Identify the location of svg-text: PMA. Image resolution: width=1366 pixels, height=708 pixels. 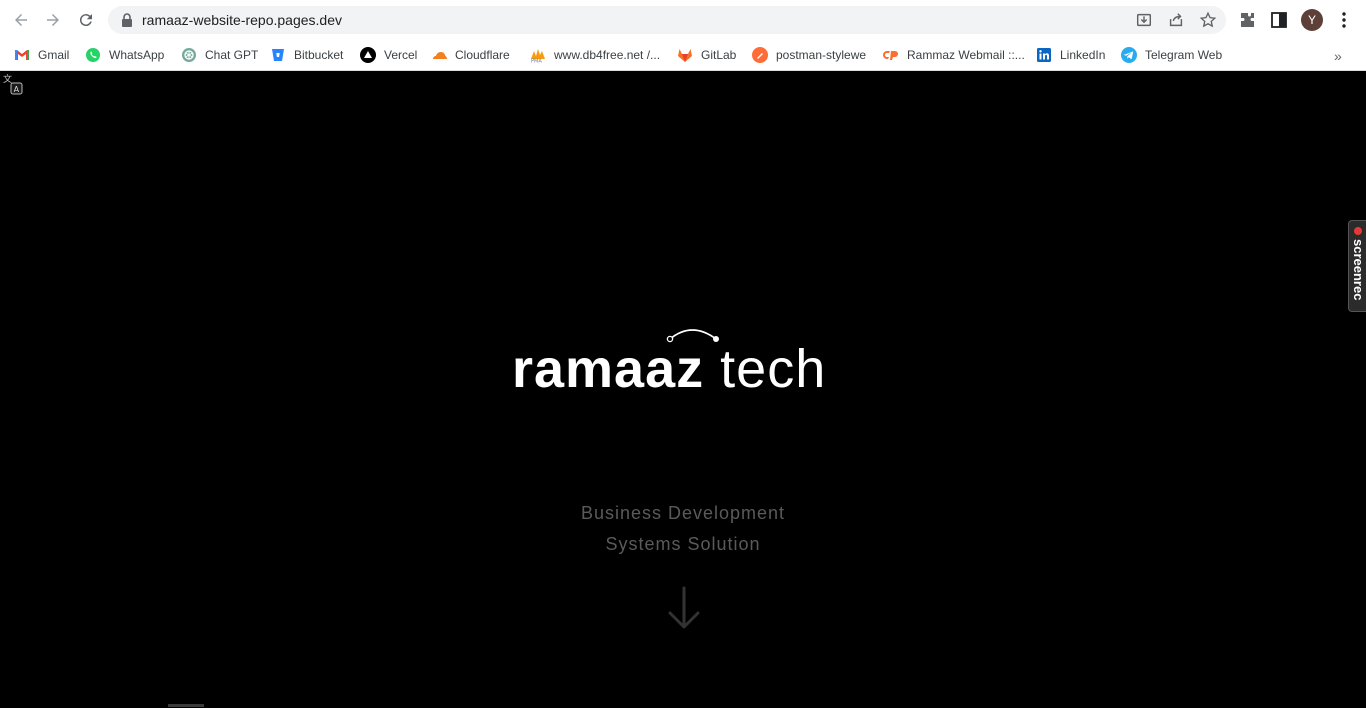
(536, 61).